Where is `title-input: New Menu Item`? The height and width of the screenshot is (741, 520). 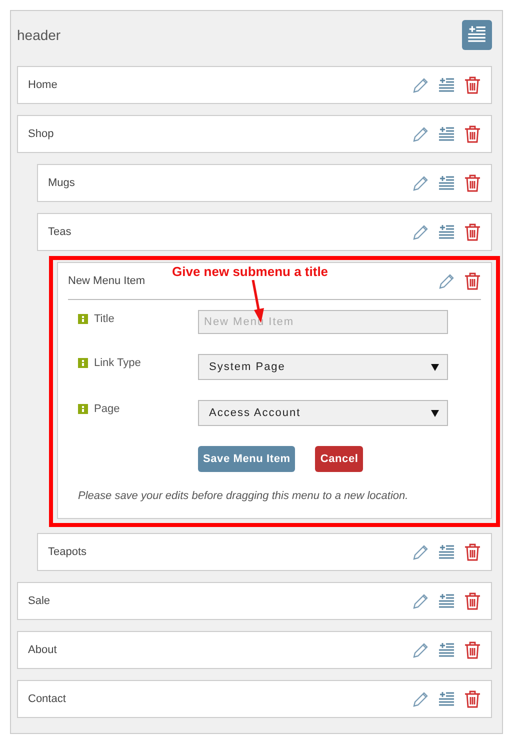
title-input: New Menu Item is located at coordinates (323, 322).